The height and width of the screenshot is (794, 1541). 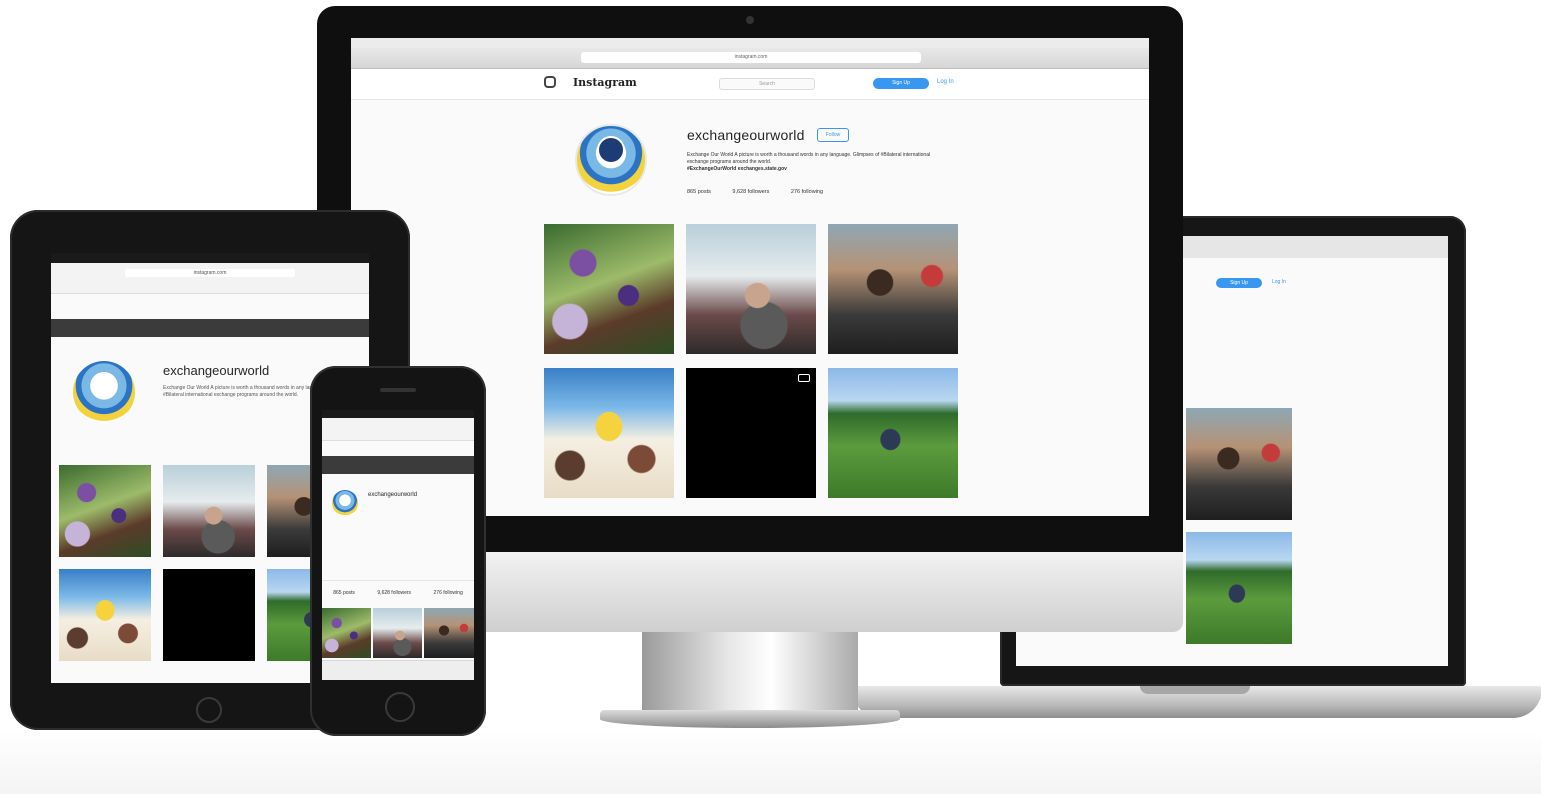 What do you see at coordinates (1279, 282) in the screenshot?
I see `laptop-login-link: Log In` at bounding box center [1279, 282].